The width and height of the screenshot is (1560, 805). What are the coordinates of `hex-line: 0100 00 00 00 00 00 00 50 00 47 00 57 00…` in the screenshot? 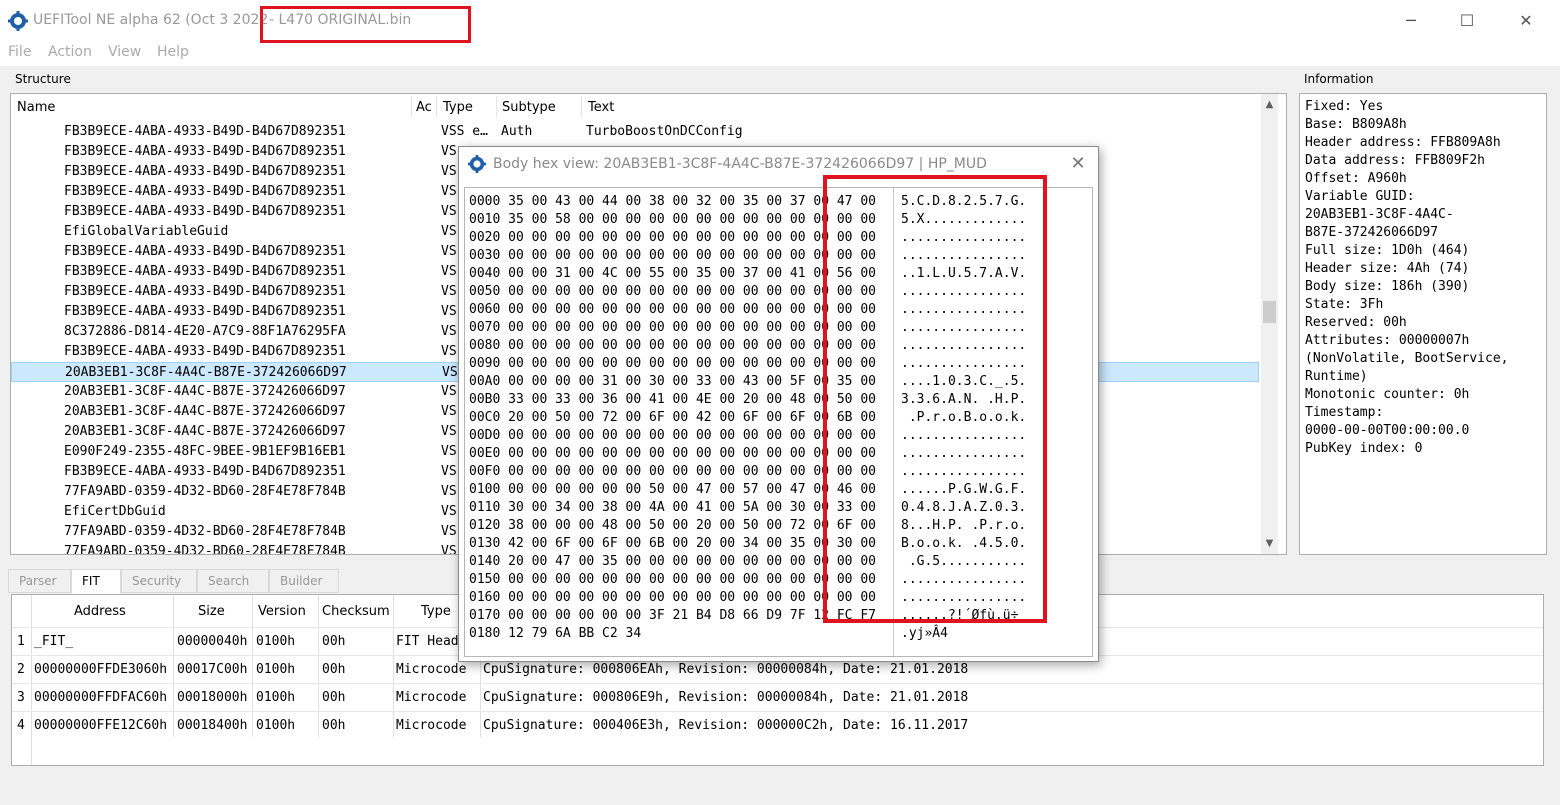 It's located at (672, 490).